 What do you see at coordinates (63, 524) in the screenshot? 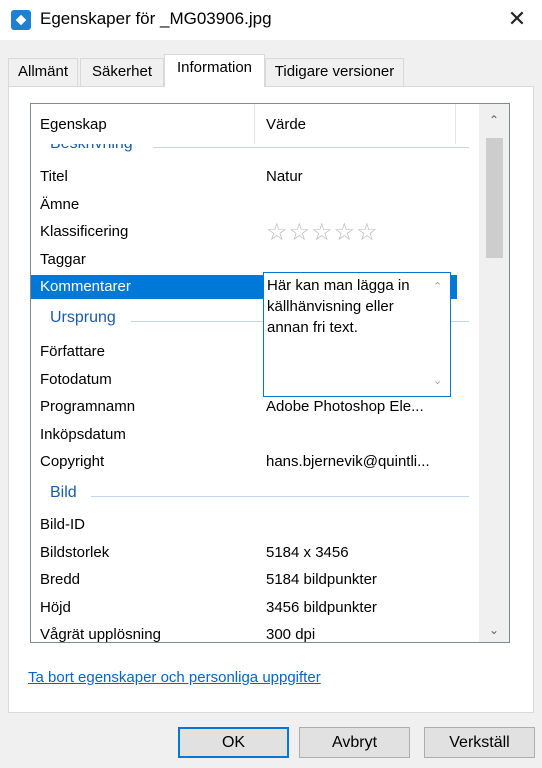
I see `property-name: Bild-ID` at bounding box center [63, 524].